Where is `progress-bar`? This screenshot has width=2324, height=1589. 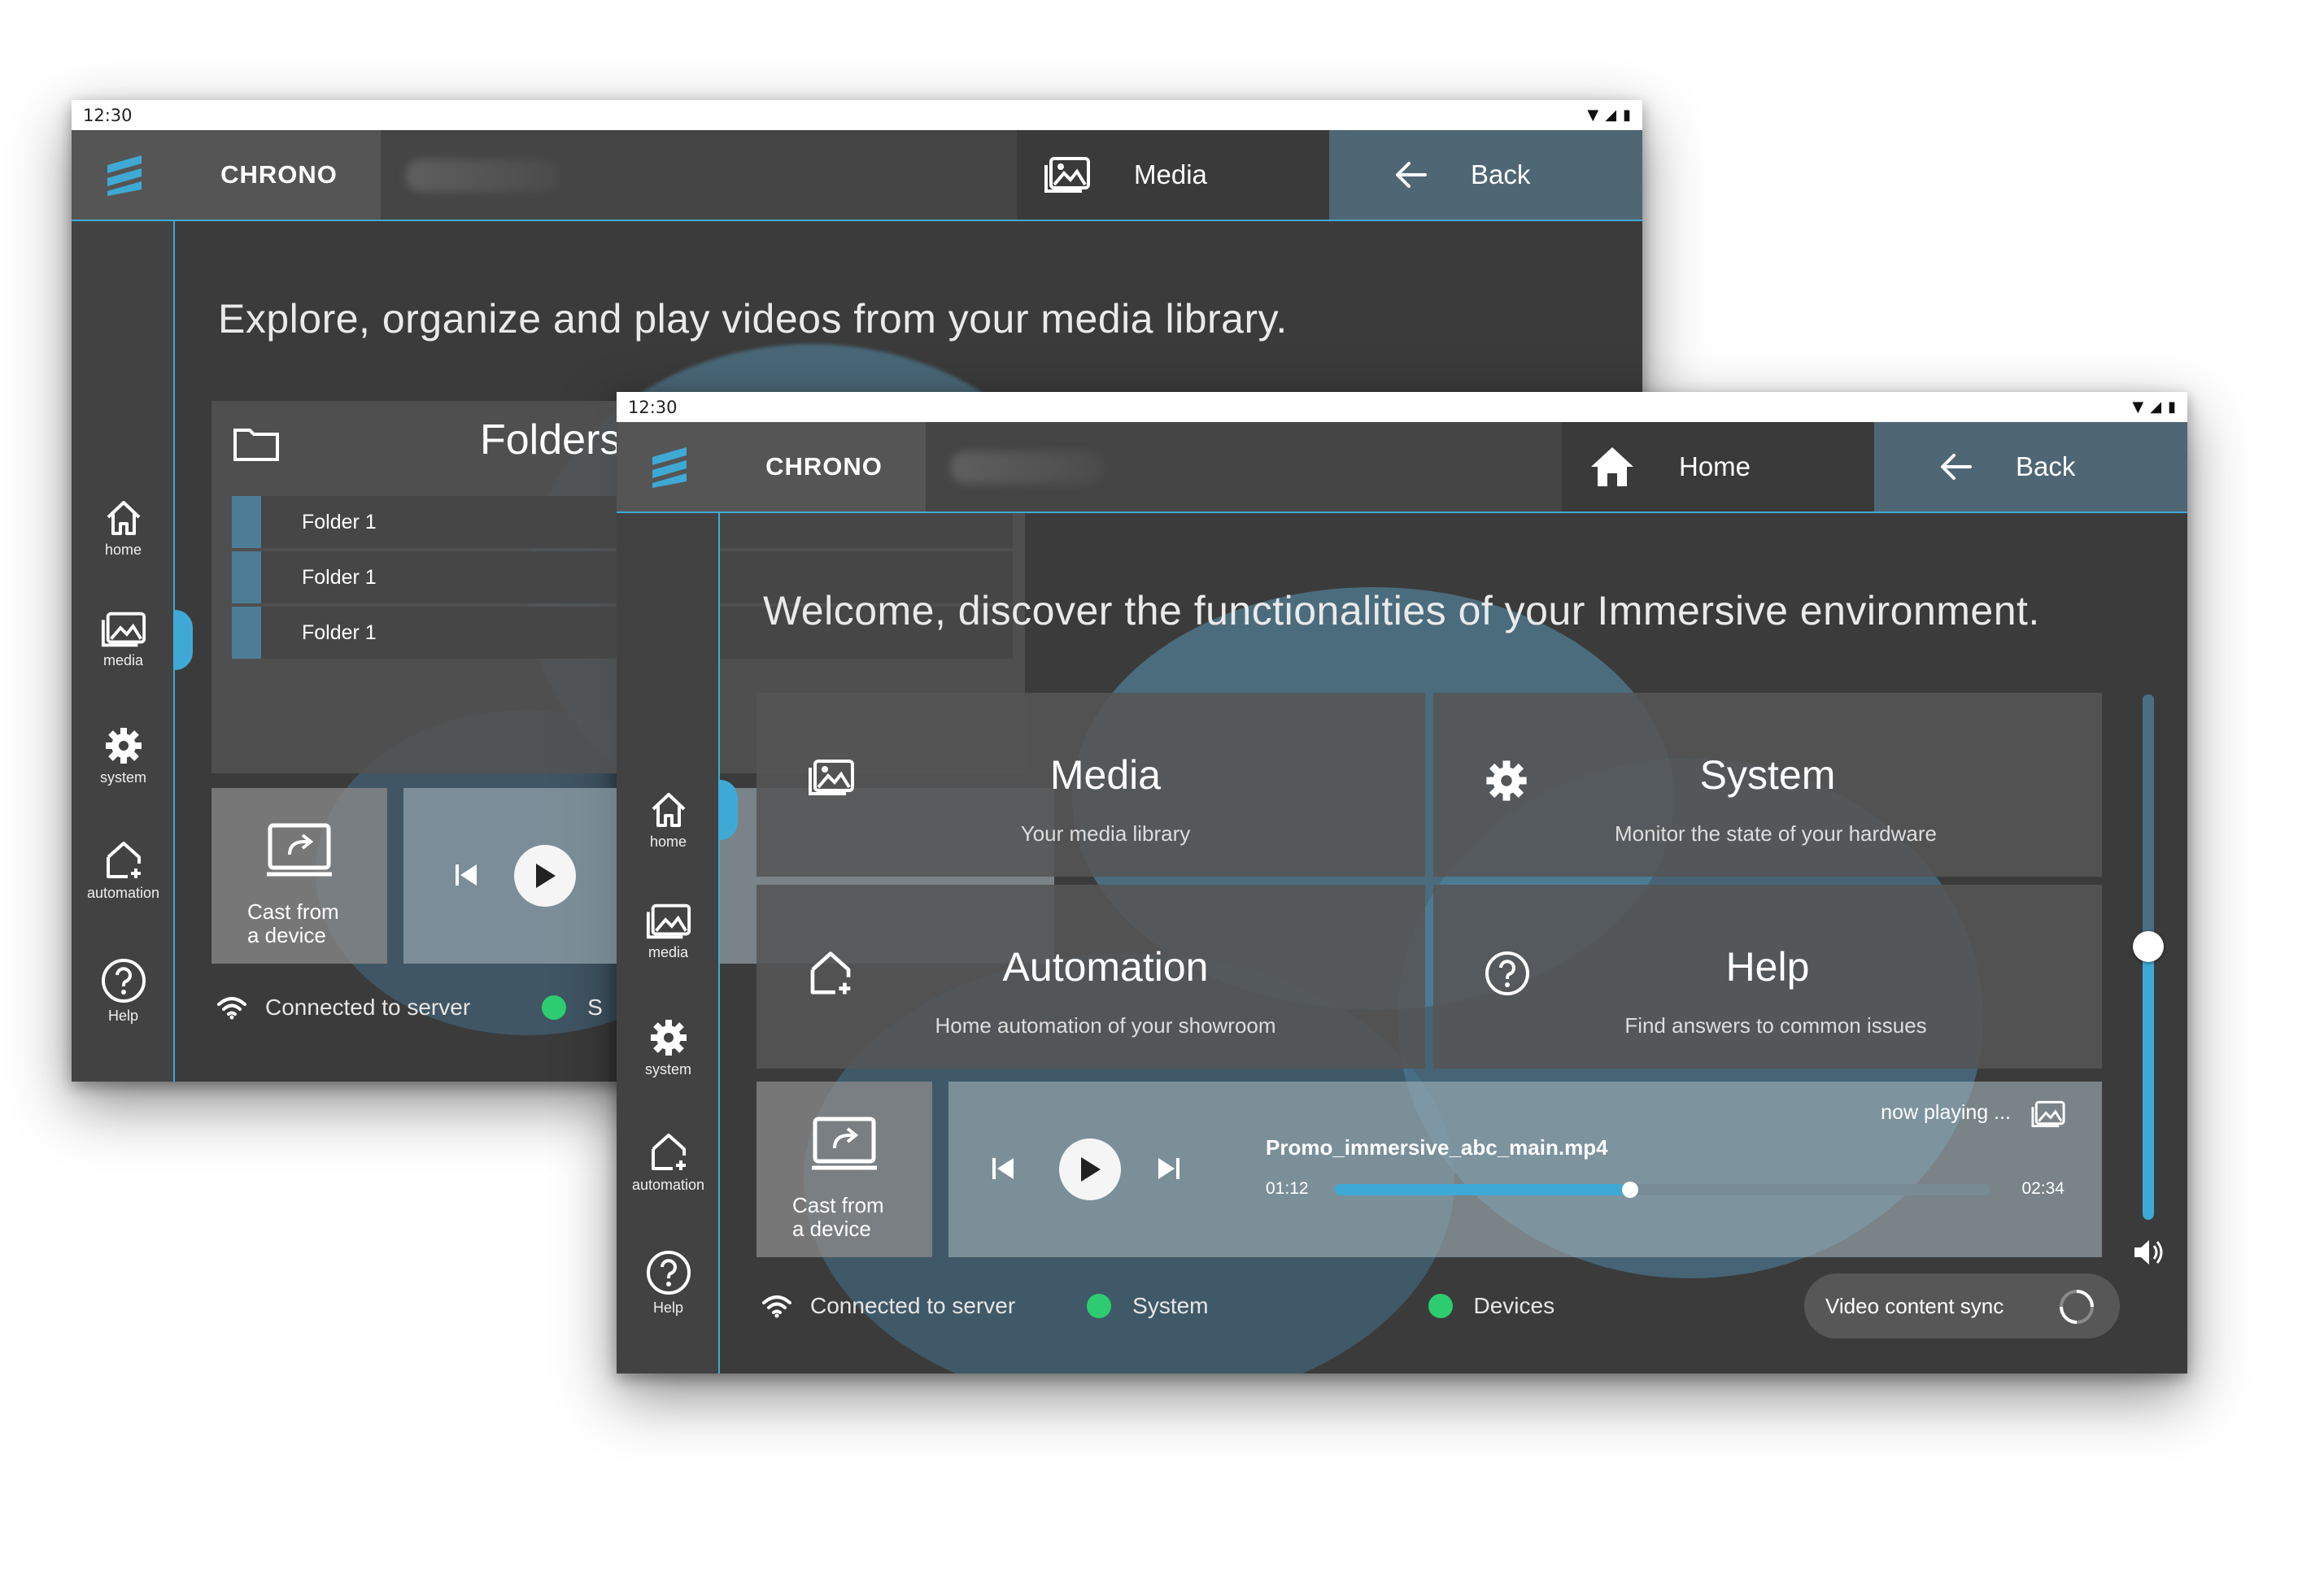
progress-bar is located at coordinates (1663, 1190).